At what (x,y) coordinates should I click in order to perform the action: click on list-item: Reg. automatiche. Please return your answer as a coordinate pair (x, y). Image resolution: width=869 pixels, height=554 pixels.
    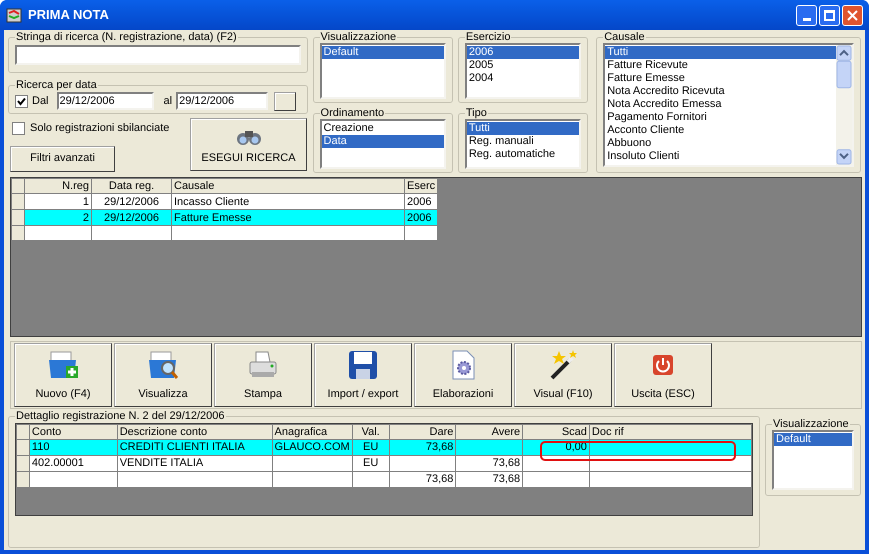
    Looking at the image, I should click on (523, 154).